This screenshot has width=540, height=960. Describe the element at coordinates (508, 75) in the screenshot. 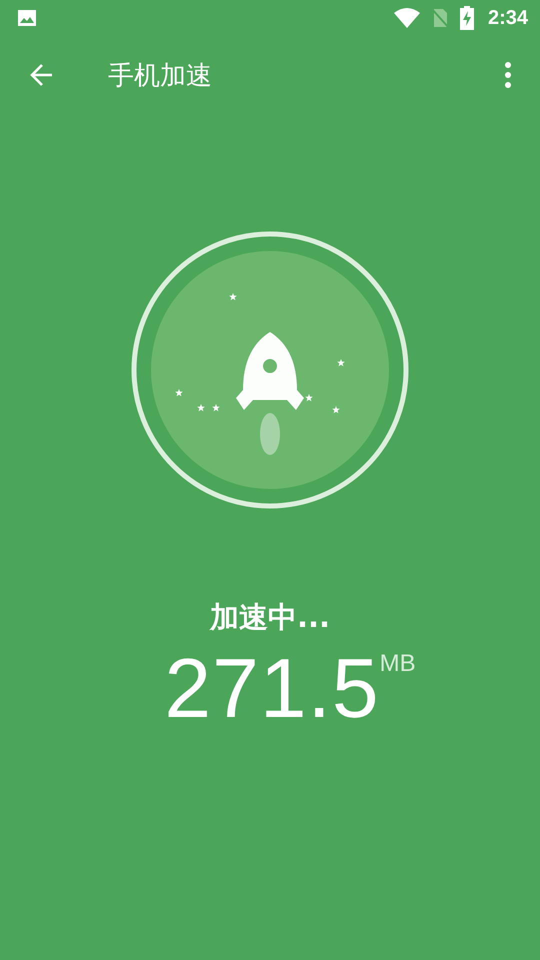

I see `more-options-icon` at that location.